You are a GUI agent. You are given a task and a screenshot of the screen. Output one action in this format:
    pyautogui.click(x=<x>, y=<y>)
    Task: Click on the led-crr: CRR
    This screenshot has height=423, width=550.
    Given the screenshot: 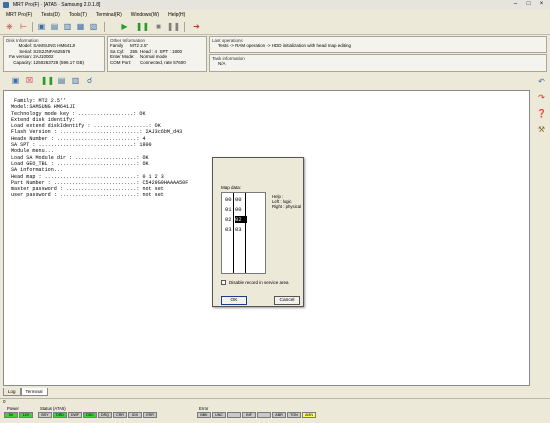 What is the action you would take?
    pyautogui.click(x=120, y=415)
    